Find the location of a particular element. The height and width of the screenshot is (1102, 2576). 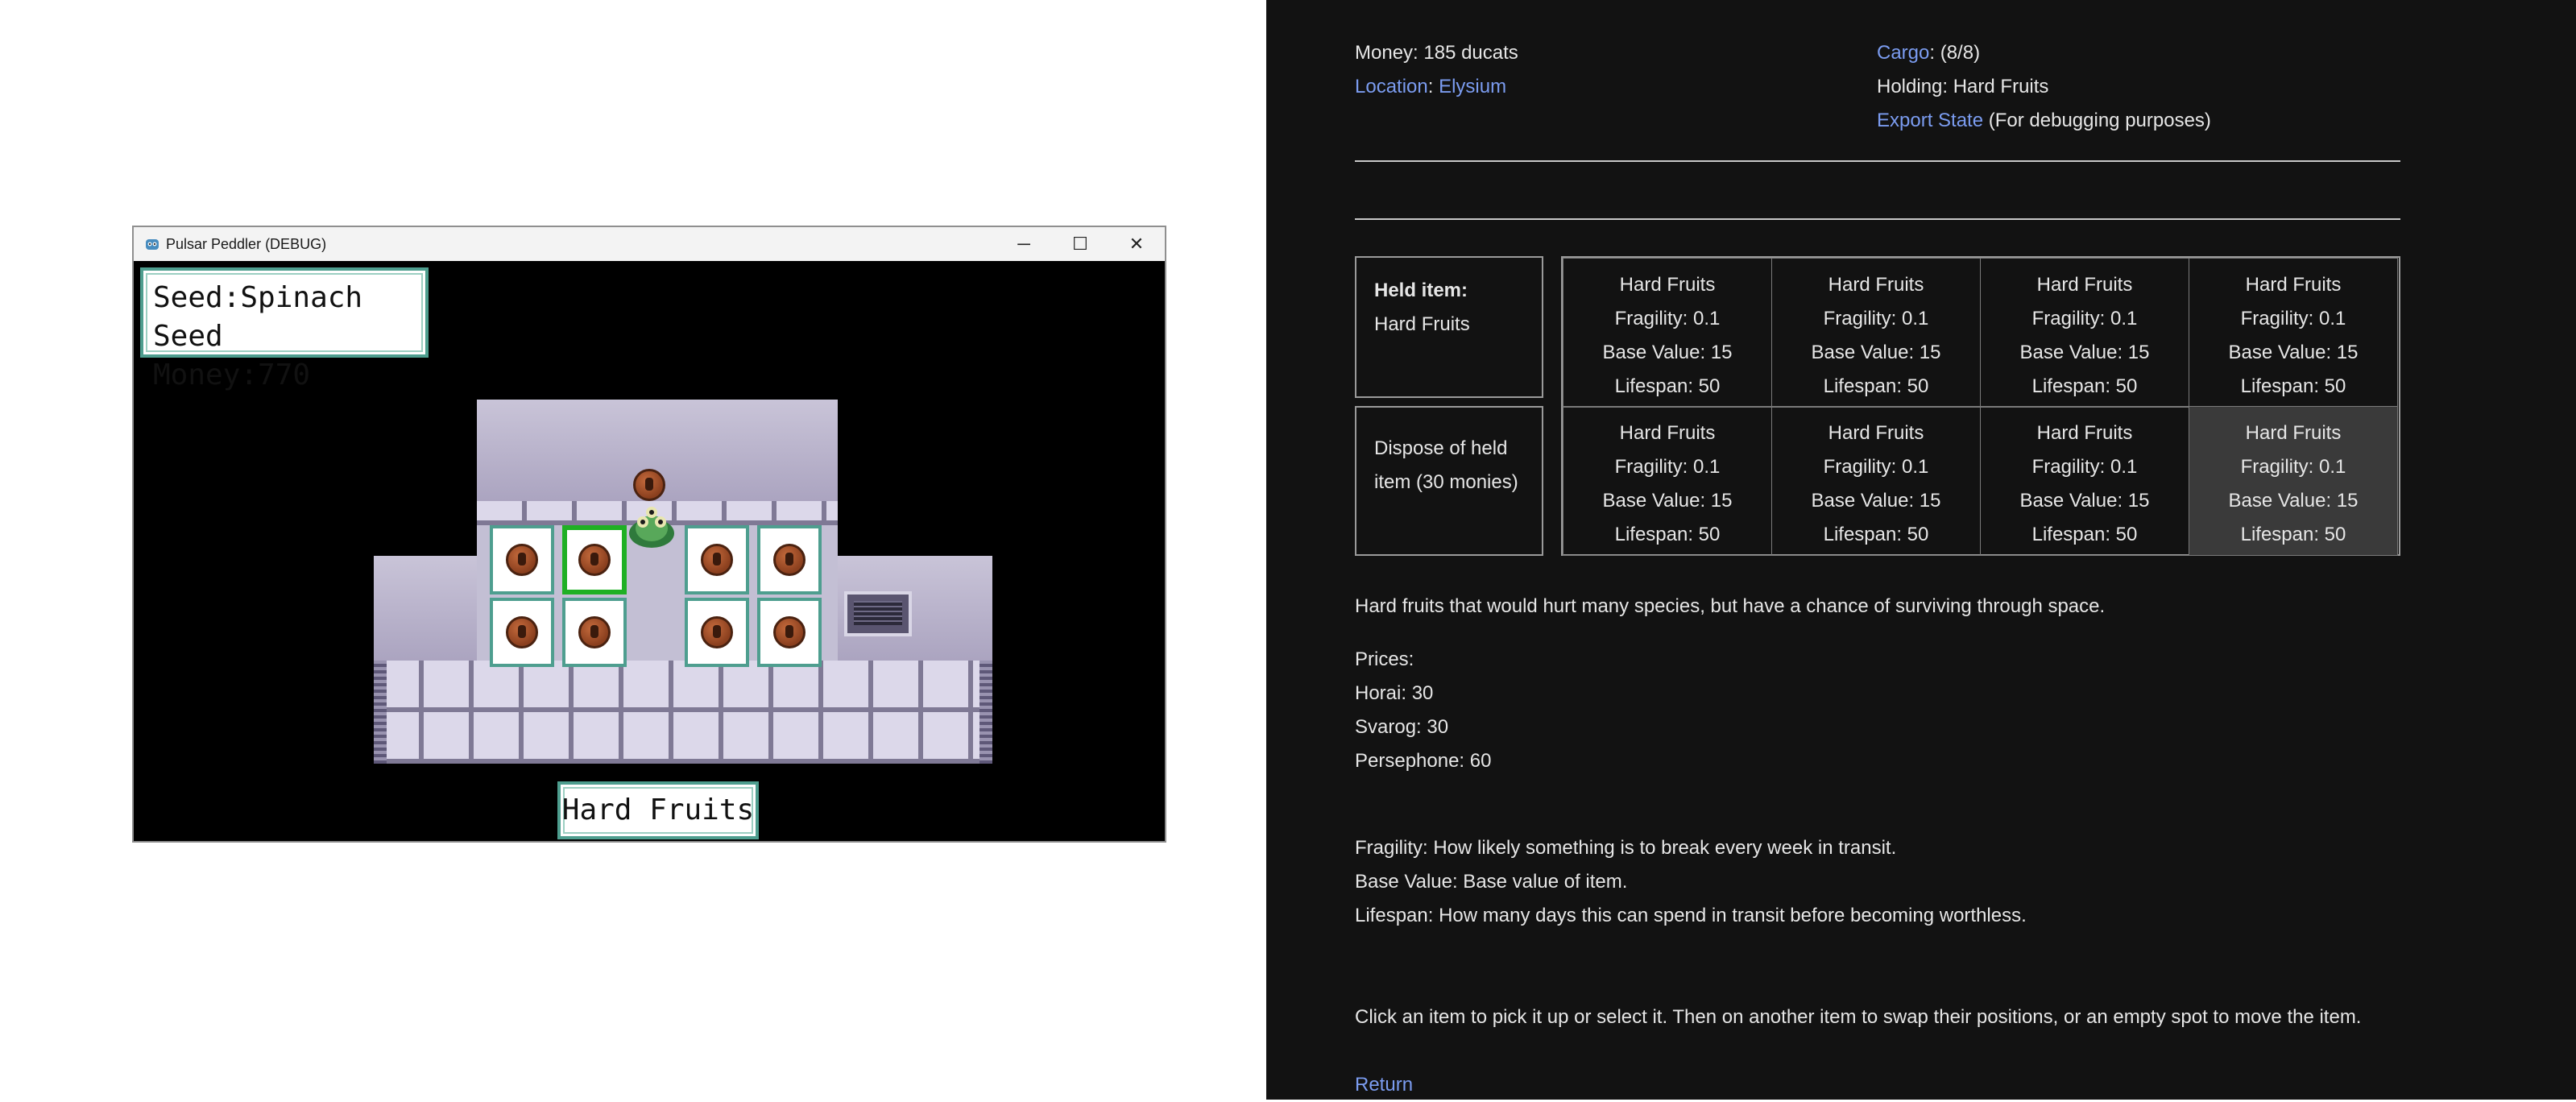

location-line: Location: Elysium is located at coordinates (1430, 87).